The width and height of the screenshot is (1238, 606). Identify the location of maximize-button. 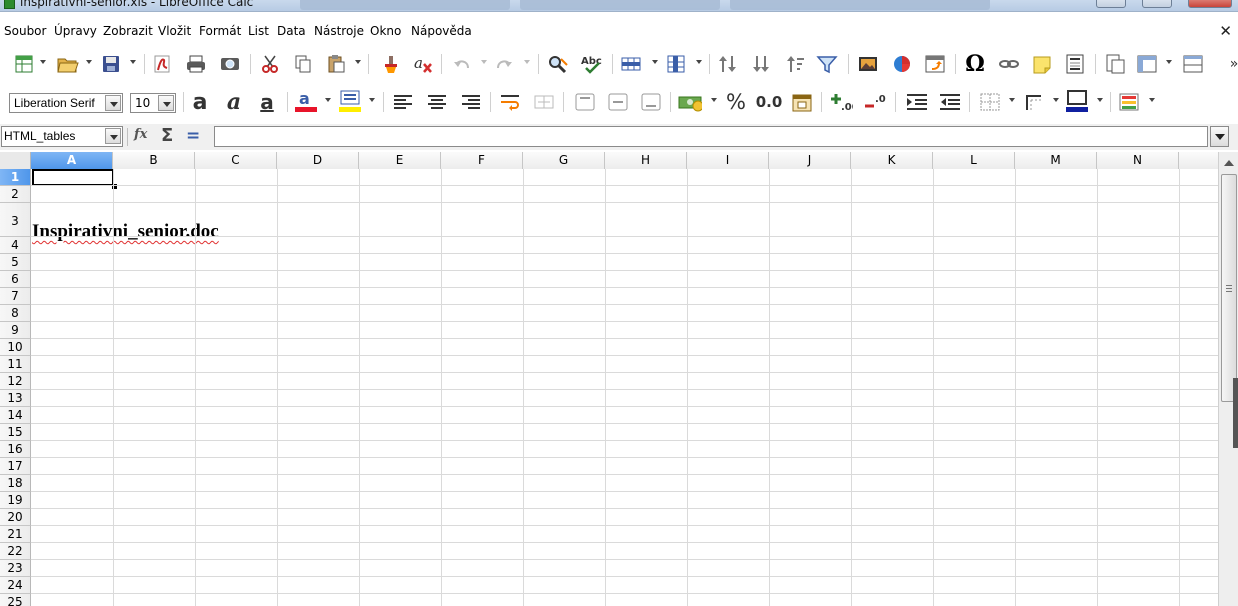
(1157, 4).